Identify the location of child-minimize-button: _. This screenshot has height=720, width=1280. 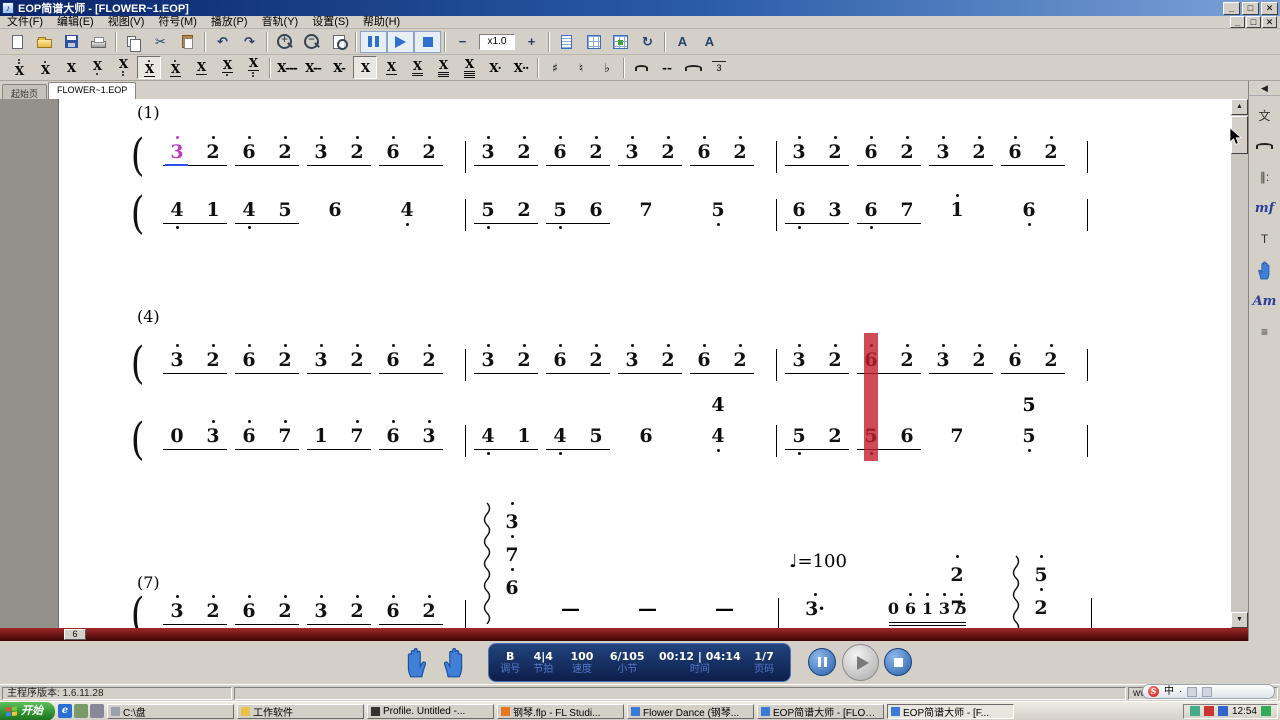
(1237, 22).